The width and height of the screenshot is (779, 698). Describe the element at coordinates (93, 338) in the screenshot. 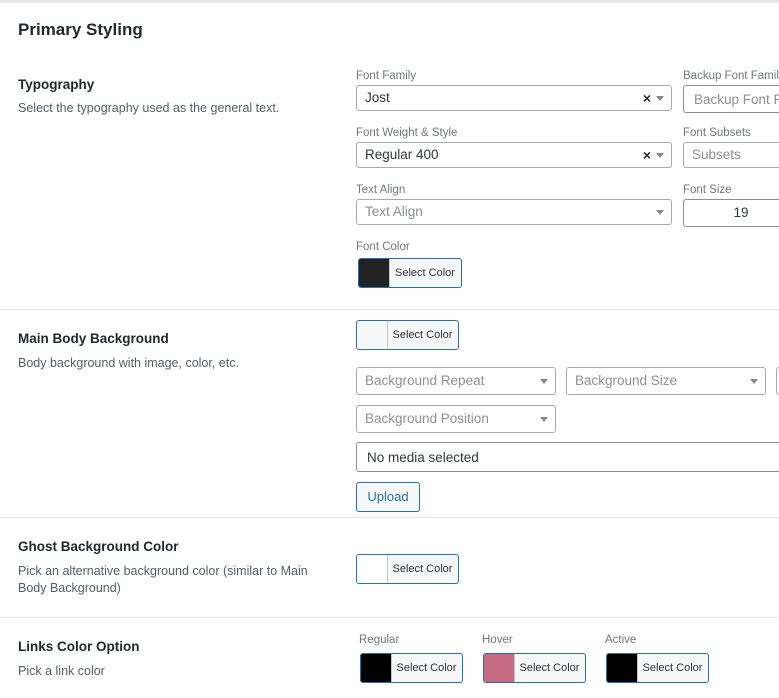

I see `main-body-background-title: Main Body Background` at that location.